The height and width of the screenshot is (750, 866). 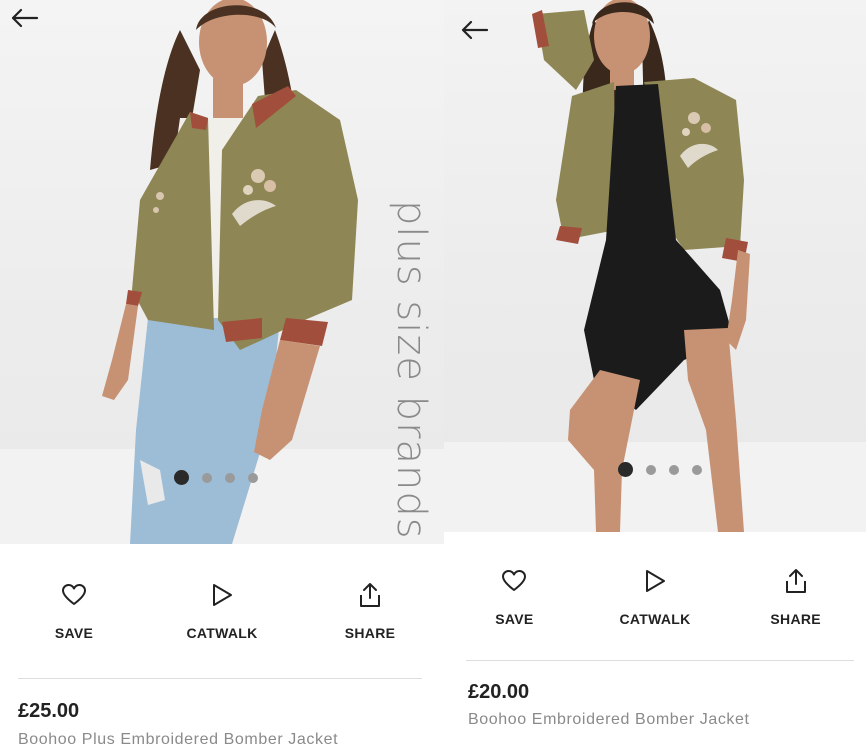 I want to click on product-name: Boohoo Plus Embroidered Bomber Jacket, so click(x=178, y=739).